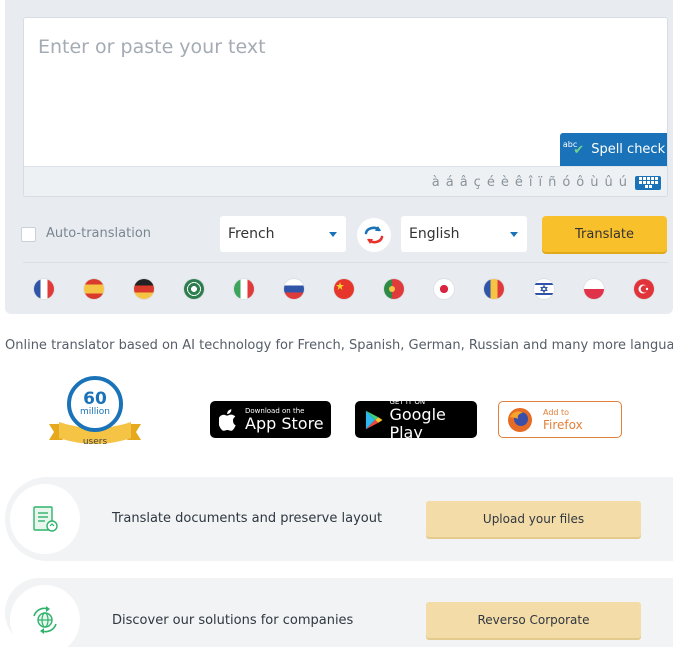 Image resolution: width=673 pixels, height=647 pixels. I want to click on accent-char: î, so click(531, 182).